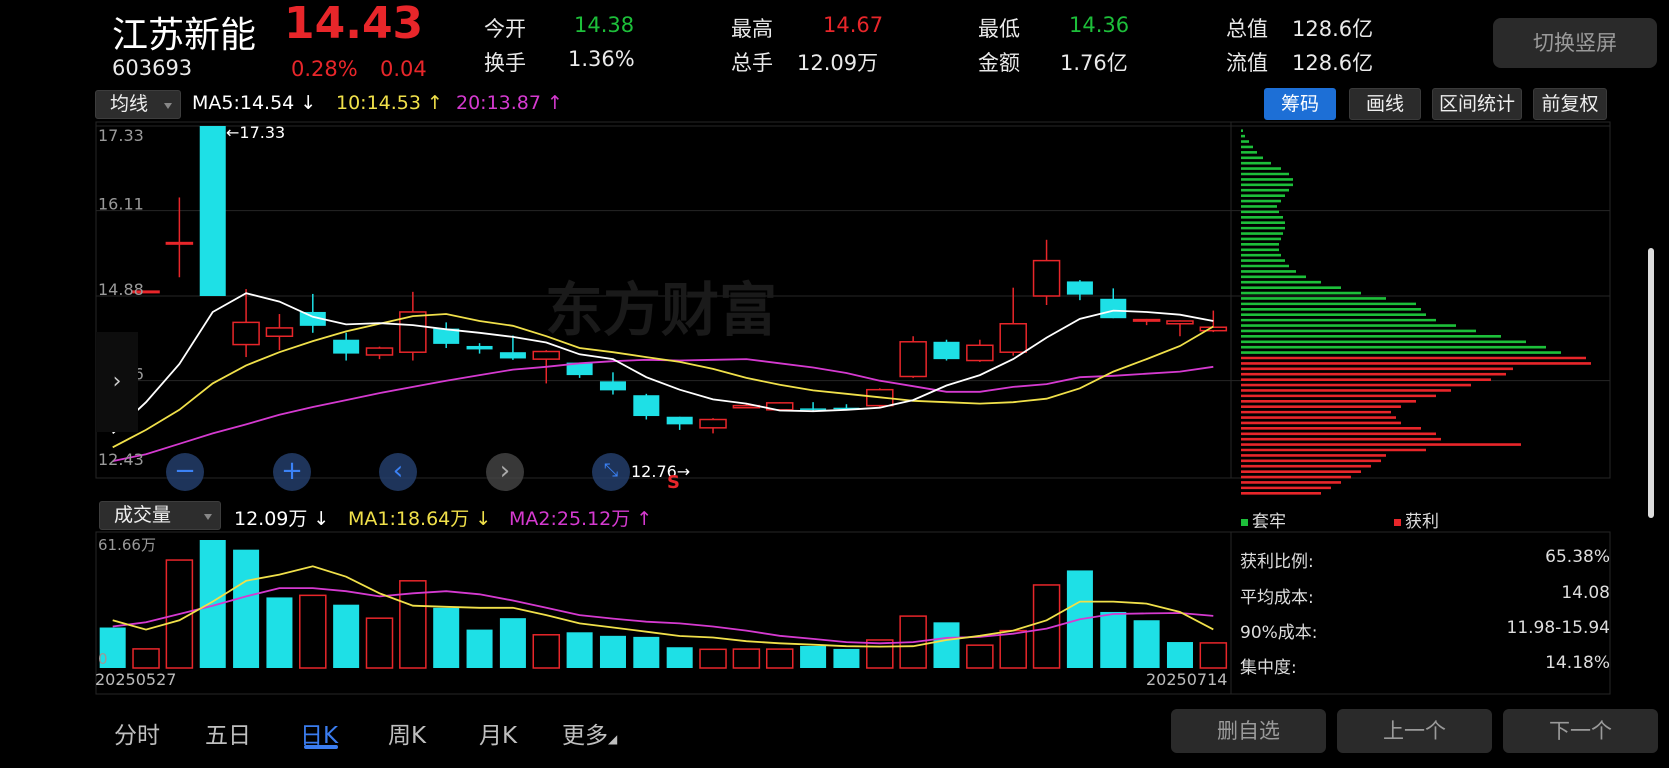  I want to click on volume-bars, so click(663, 604).